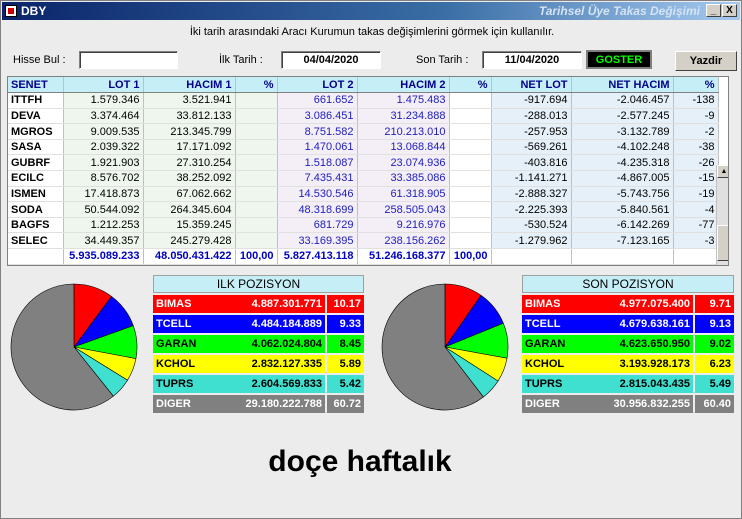 This screenshot has width=742, height=519. I want to click on position-value: 4.623.650.950, so click(637, 344).